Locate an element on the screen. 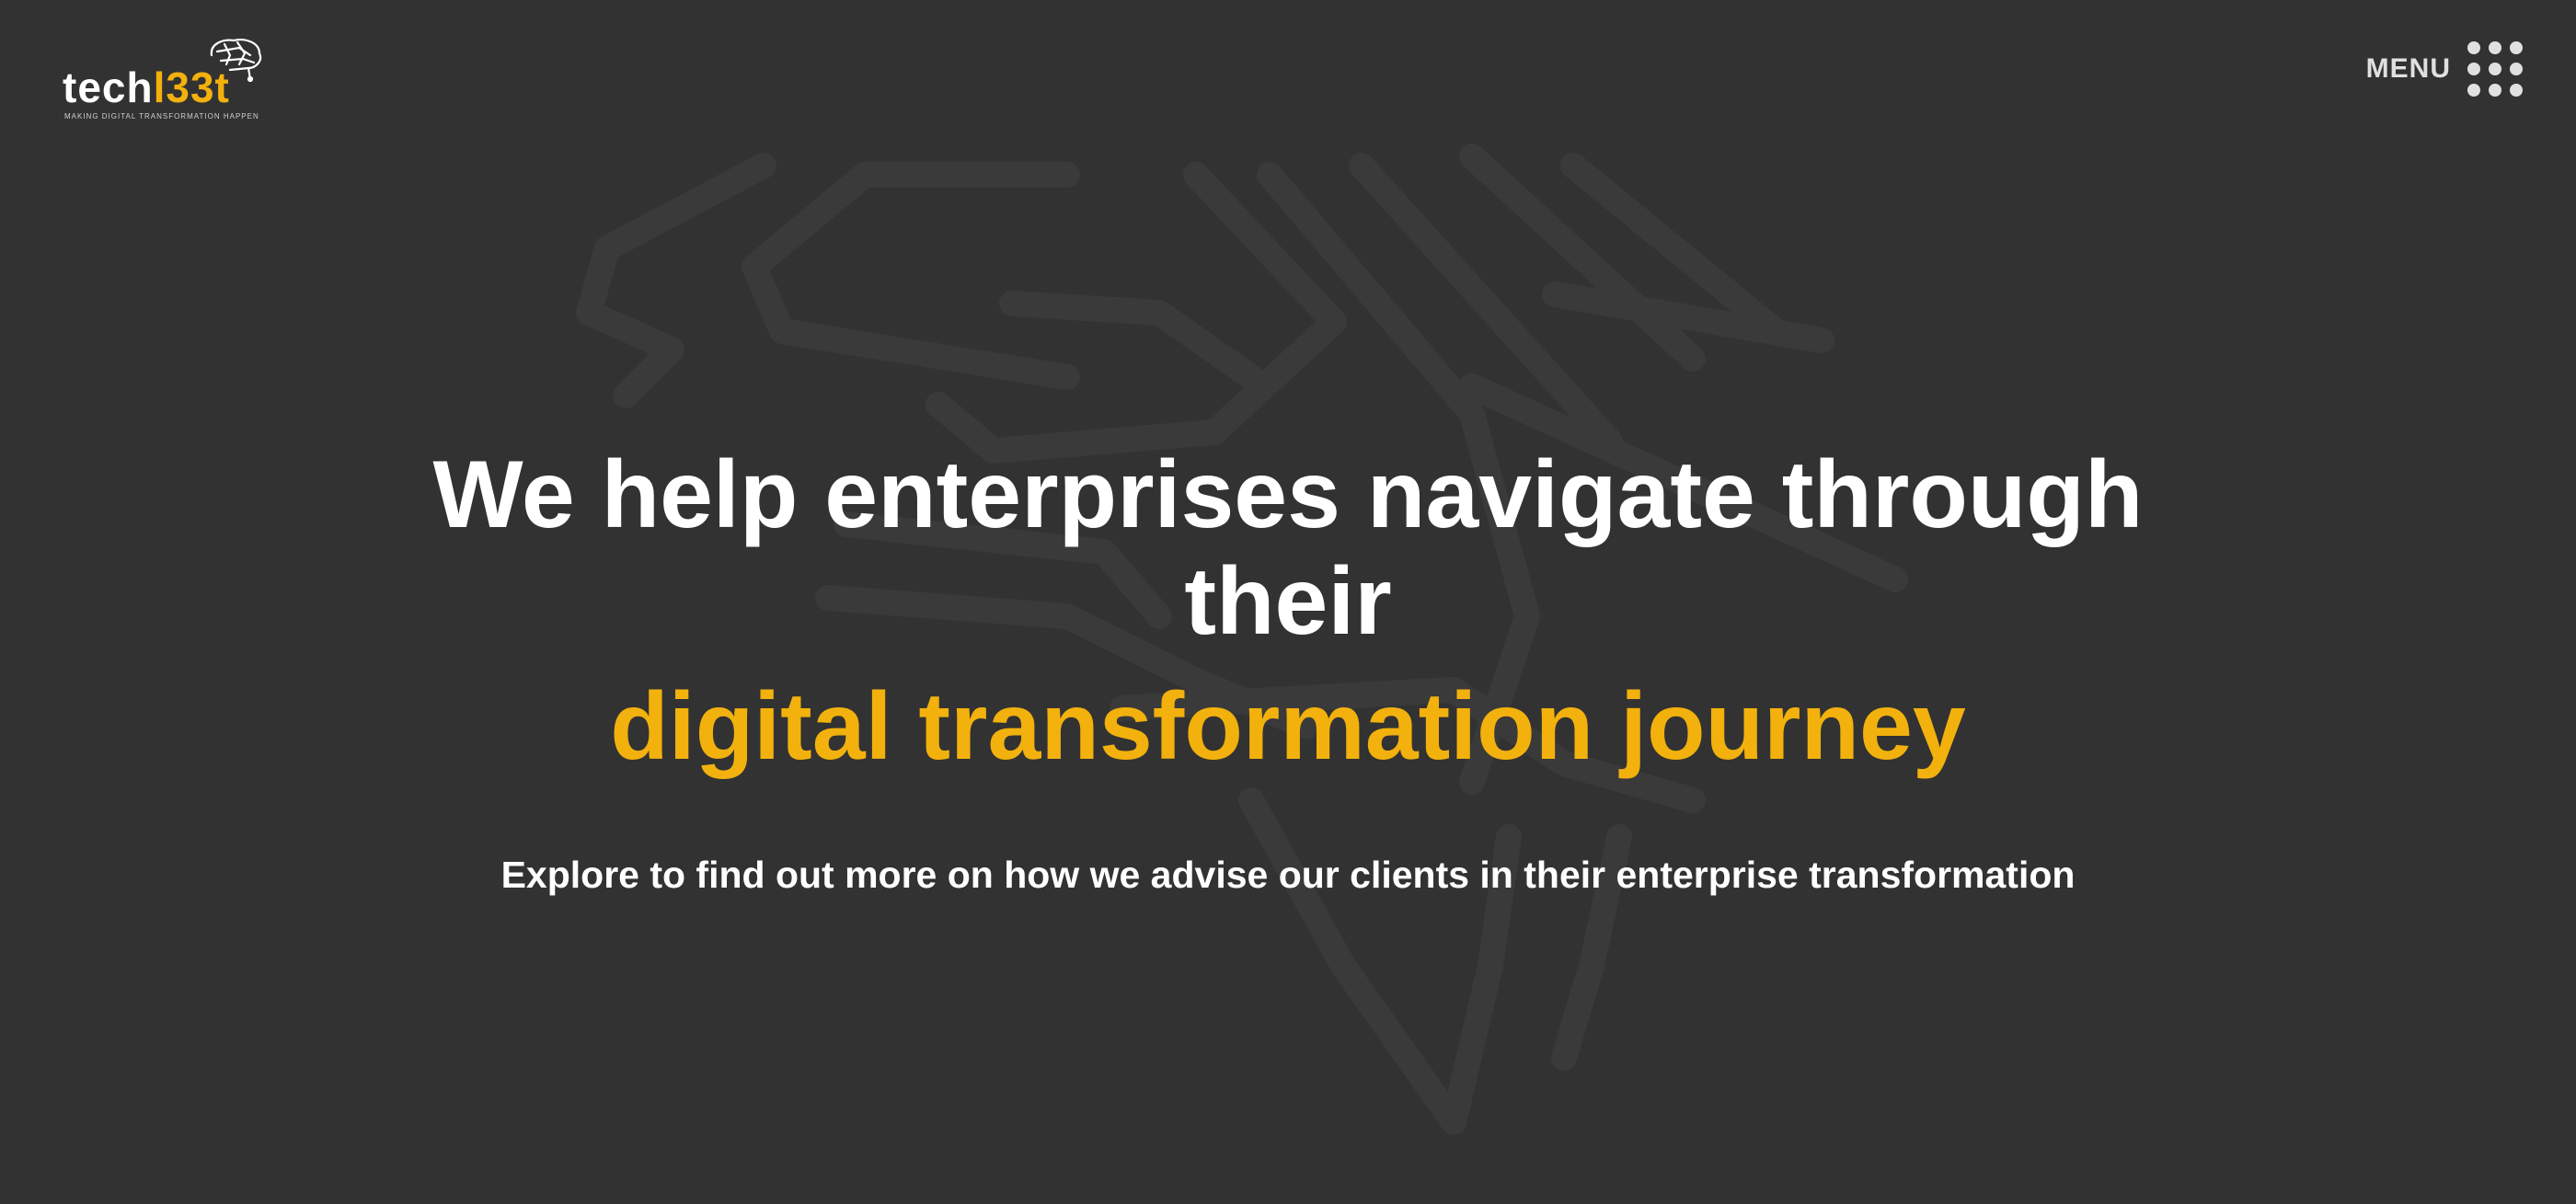 This screenshot has width=2576, height=1204. logo-wordmark-l33t: l33t is located at coordinates (191, 87).